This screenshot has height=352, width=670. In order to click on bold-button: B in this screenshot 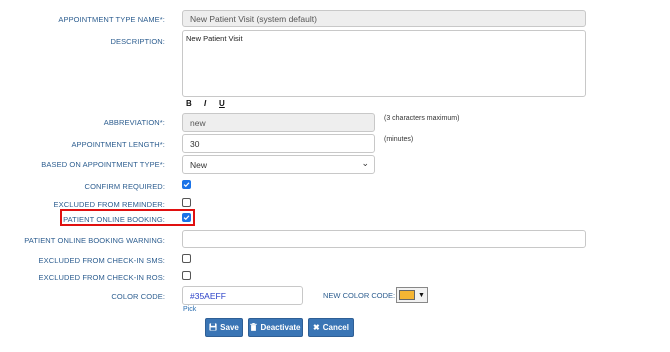, I will do `click(189, 103)`.